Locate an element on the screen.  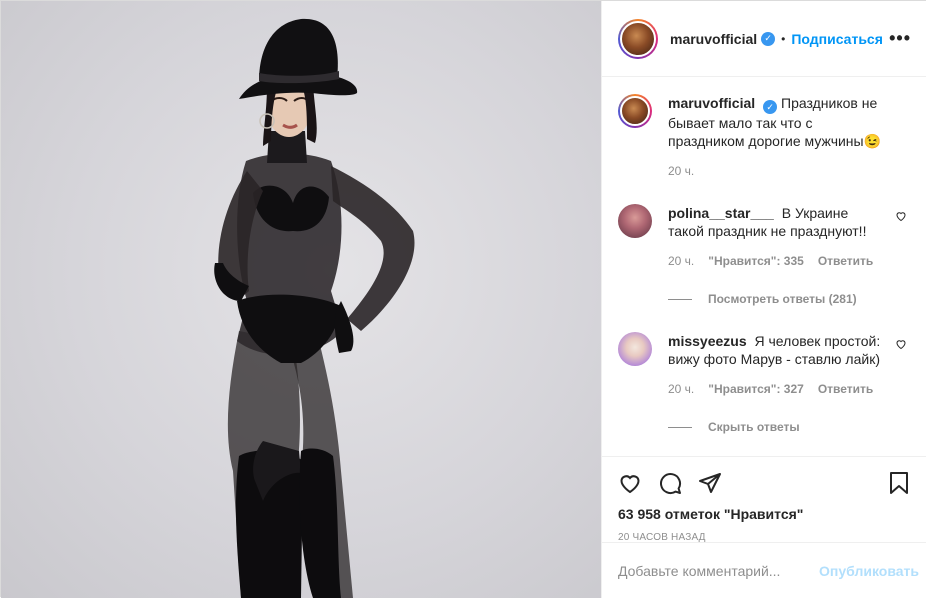
author-avatar is located at coordinates (638, 38).